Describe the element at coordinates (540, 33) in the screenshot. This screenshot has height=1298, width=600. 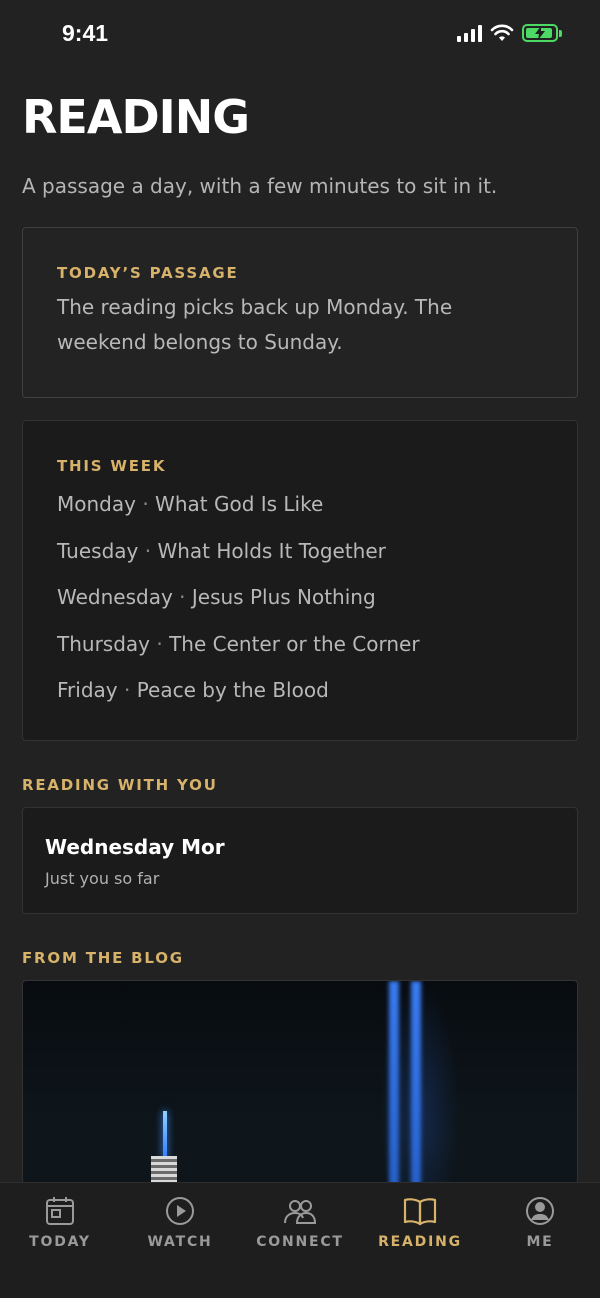
I see `battery-charging-icon` at that location.